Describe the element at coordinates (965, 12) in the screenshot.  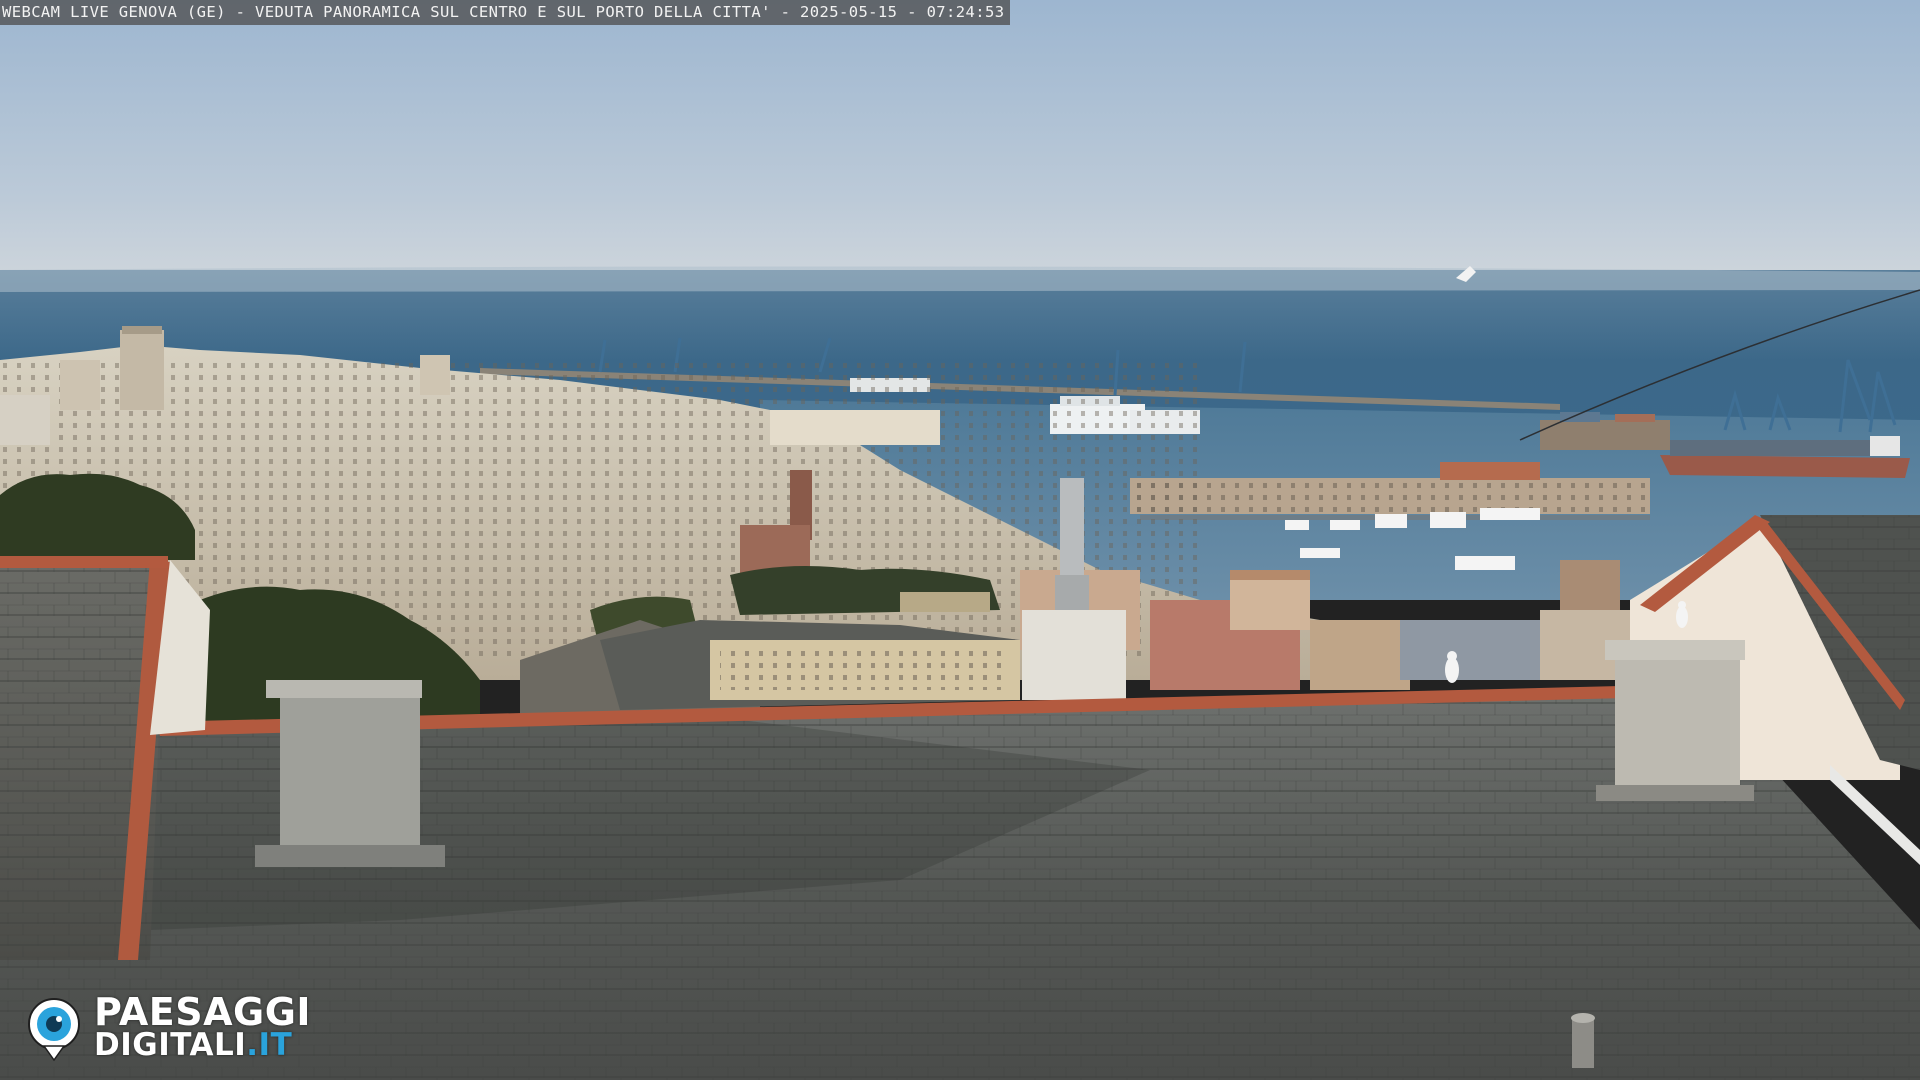
I see `caption-time: 07:24:53` at that location.